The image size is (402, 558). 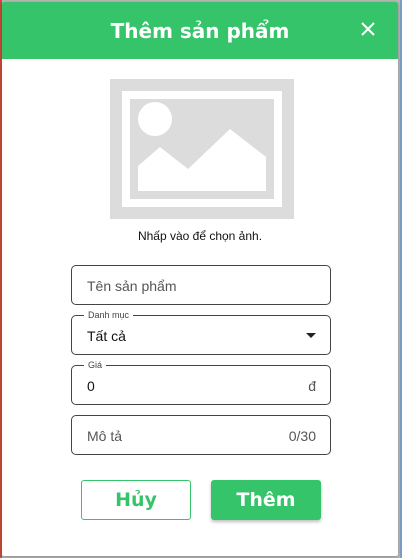 What do you see at coordinates (368, 29) in the screenshot?
I see `close-icon` at bounding box center [368, 29].